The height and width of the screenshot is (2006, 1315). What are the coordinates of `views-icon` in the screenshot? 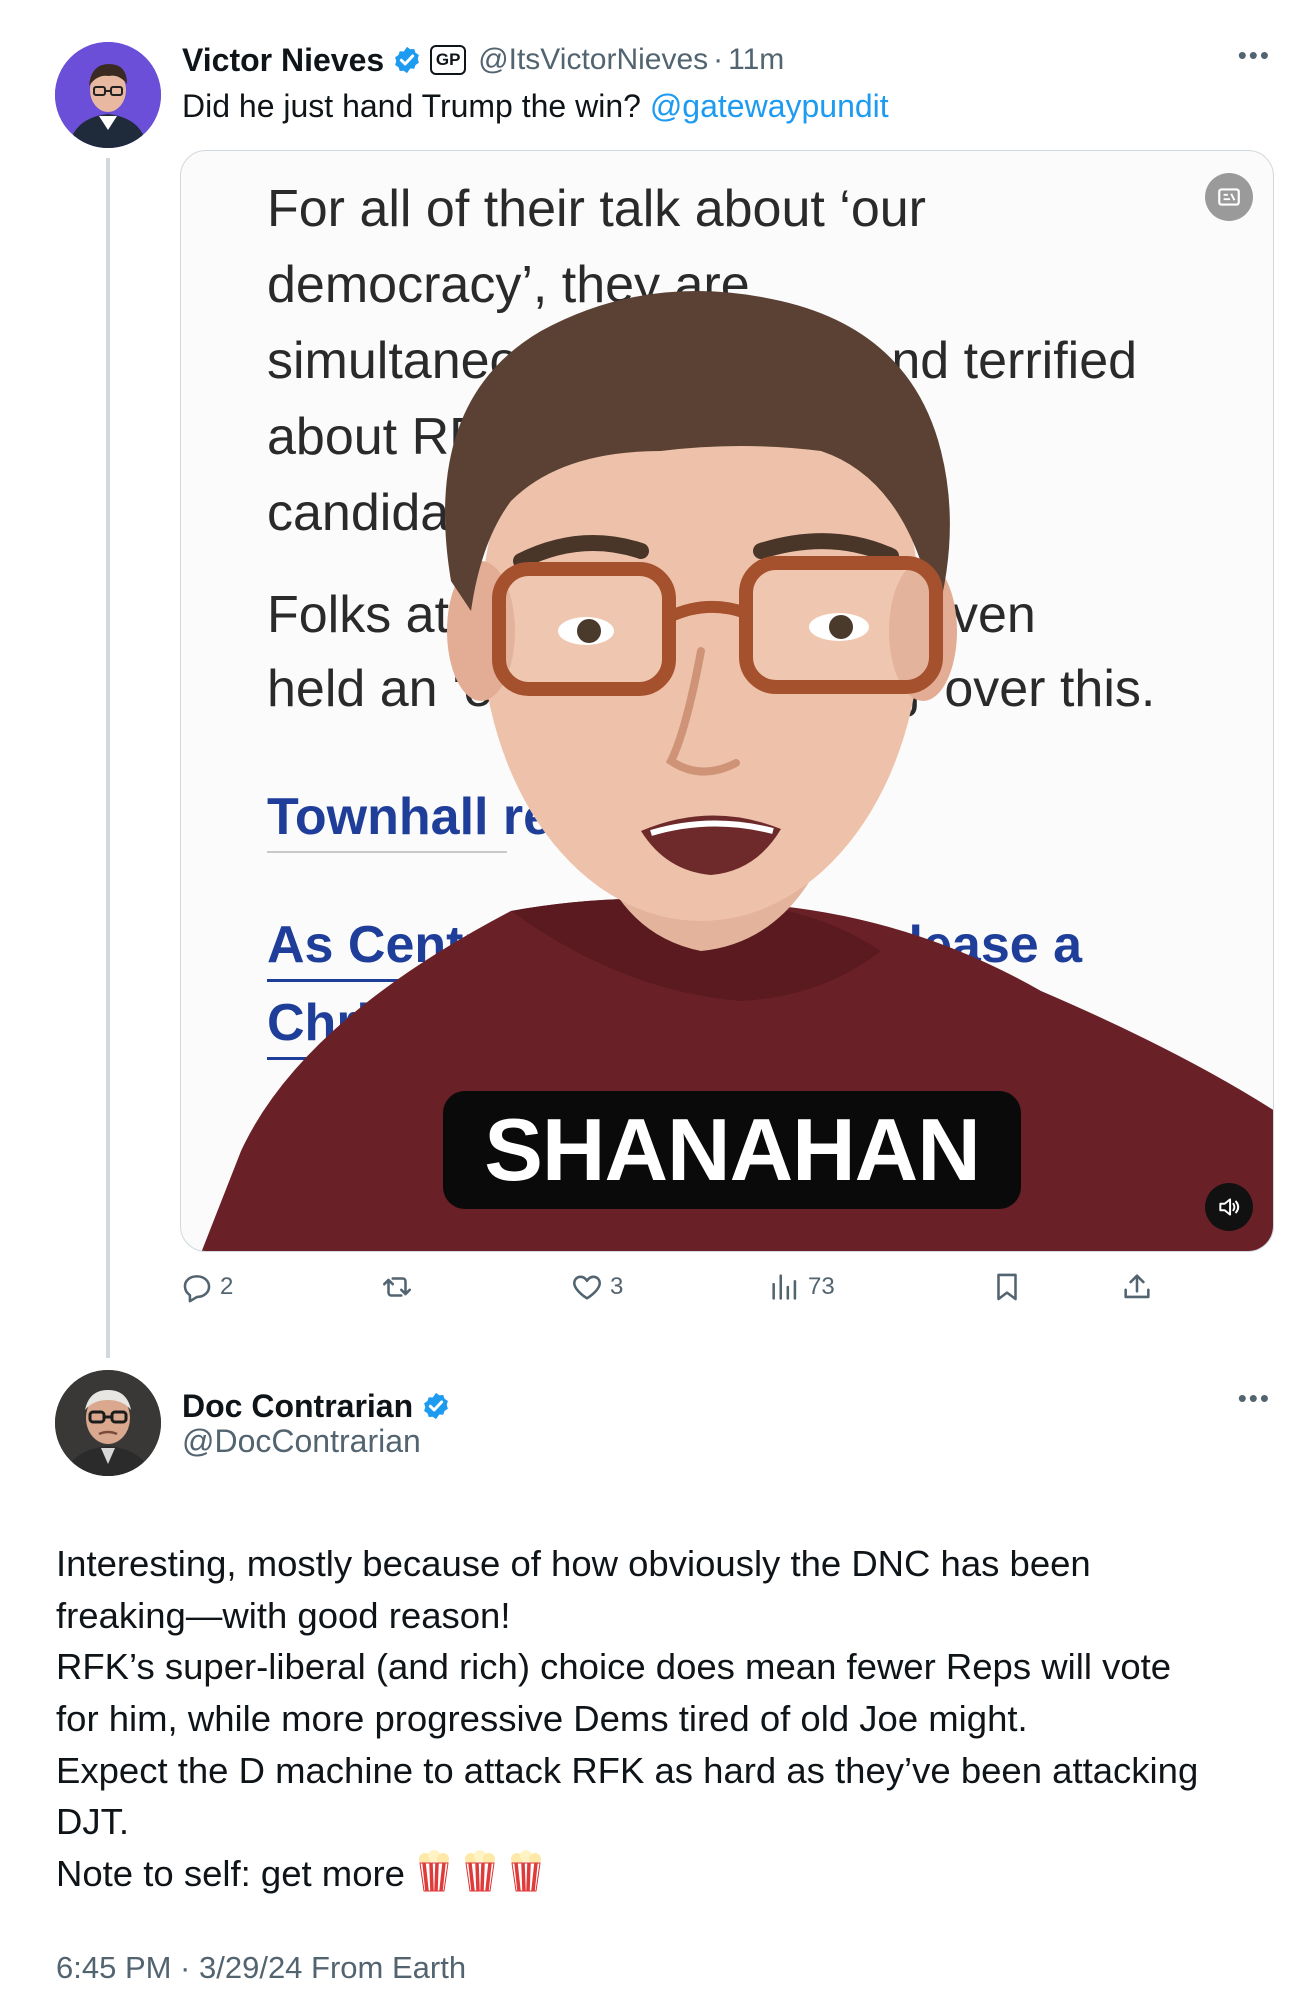 It's located at (784, 1287).